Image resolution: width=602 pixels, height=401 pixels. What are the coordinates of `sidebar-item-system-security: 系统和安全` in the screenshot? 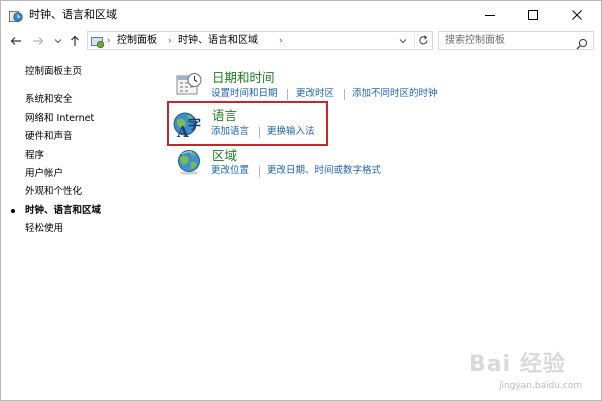 It's located at (49, 100).